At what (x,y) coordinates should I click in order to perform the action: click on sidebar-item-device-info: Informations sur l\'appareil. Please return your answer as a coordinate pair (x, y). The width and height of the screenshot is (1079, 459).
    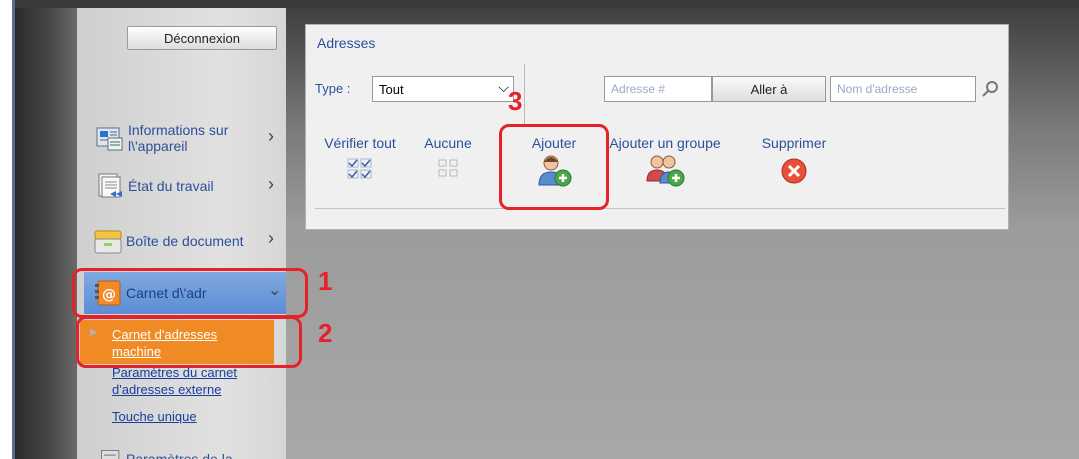
    Looking at the image, I should click on (186, 138).